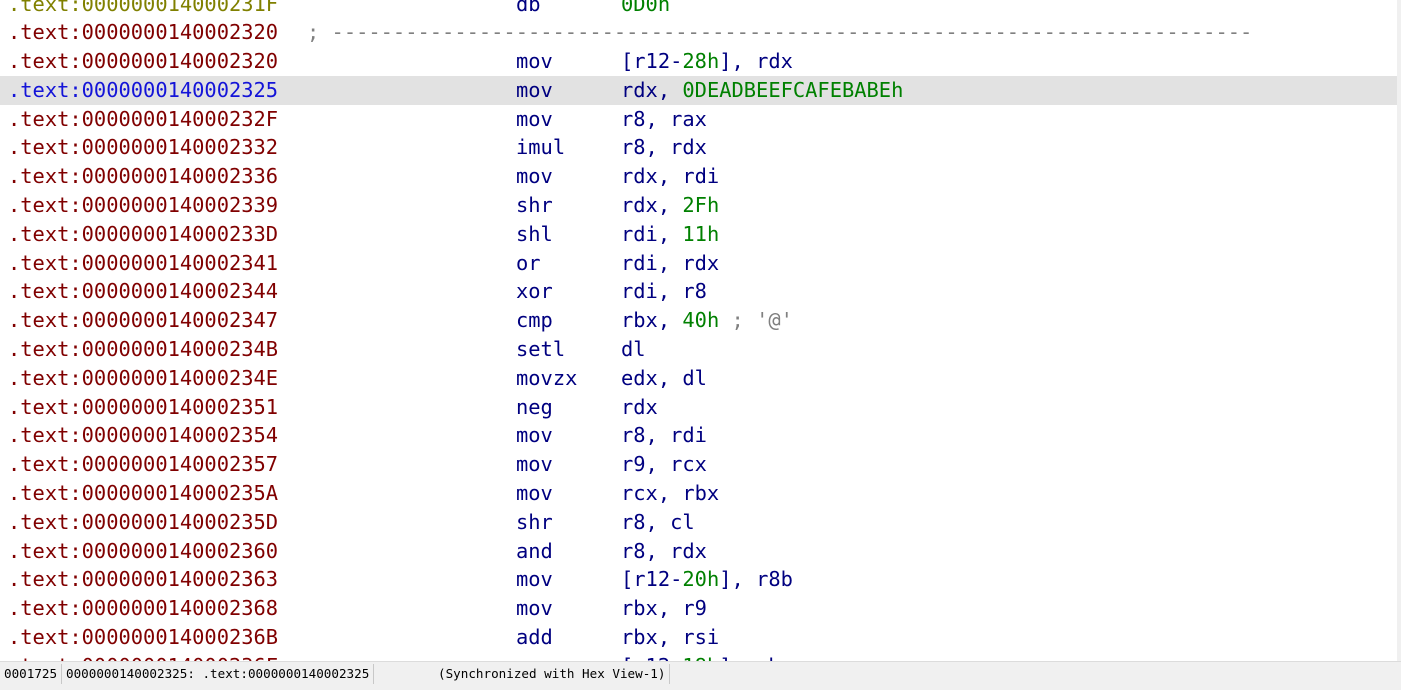 The height and width of the screenshot is (690, 1401). I want to click on instruction-operands: rdx, 0DEADBEEFCAFEBABEh, so click(762, 90).